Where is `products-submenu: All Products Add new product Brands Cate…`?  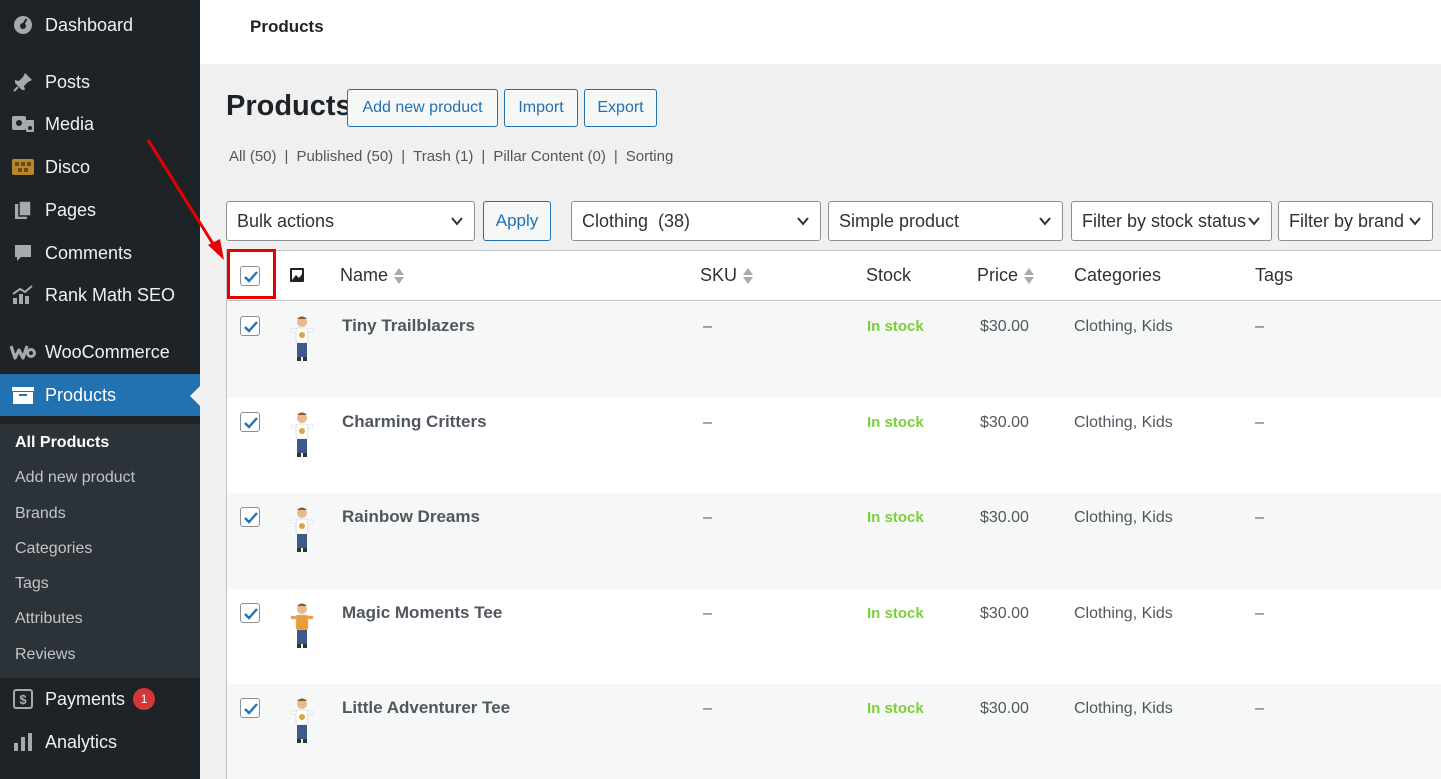 products-submenu: All Products Add new product Brands Cate… is located at coordinates (100, 551).